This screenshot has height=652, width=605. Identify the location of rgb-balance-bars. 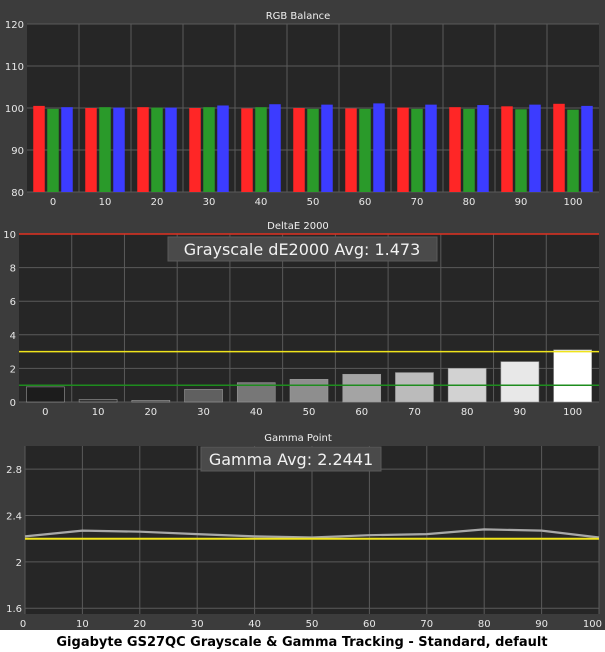
(313, 147).